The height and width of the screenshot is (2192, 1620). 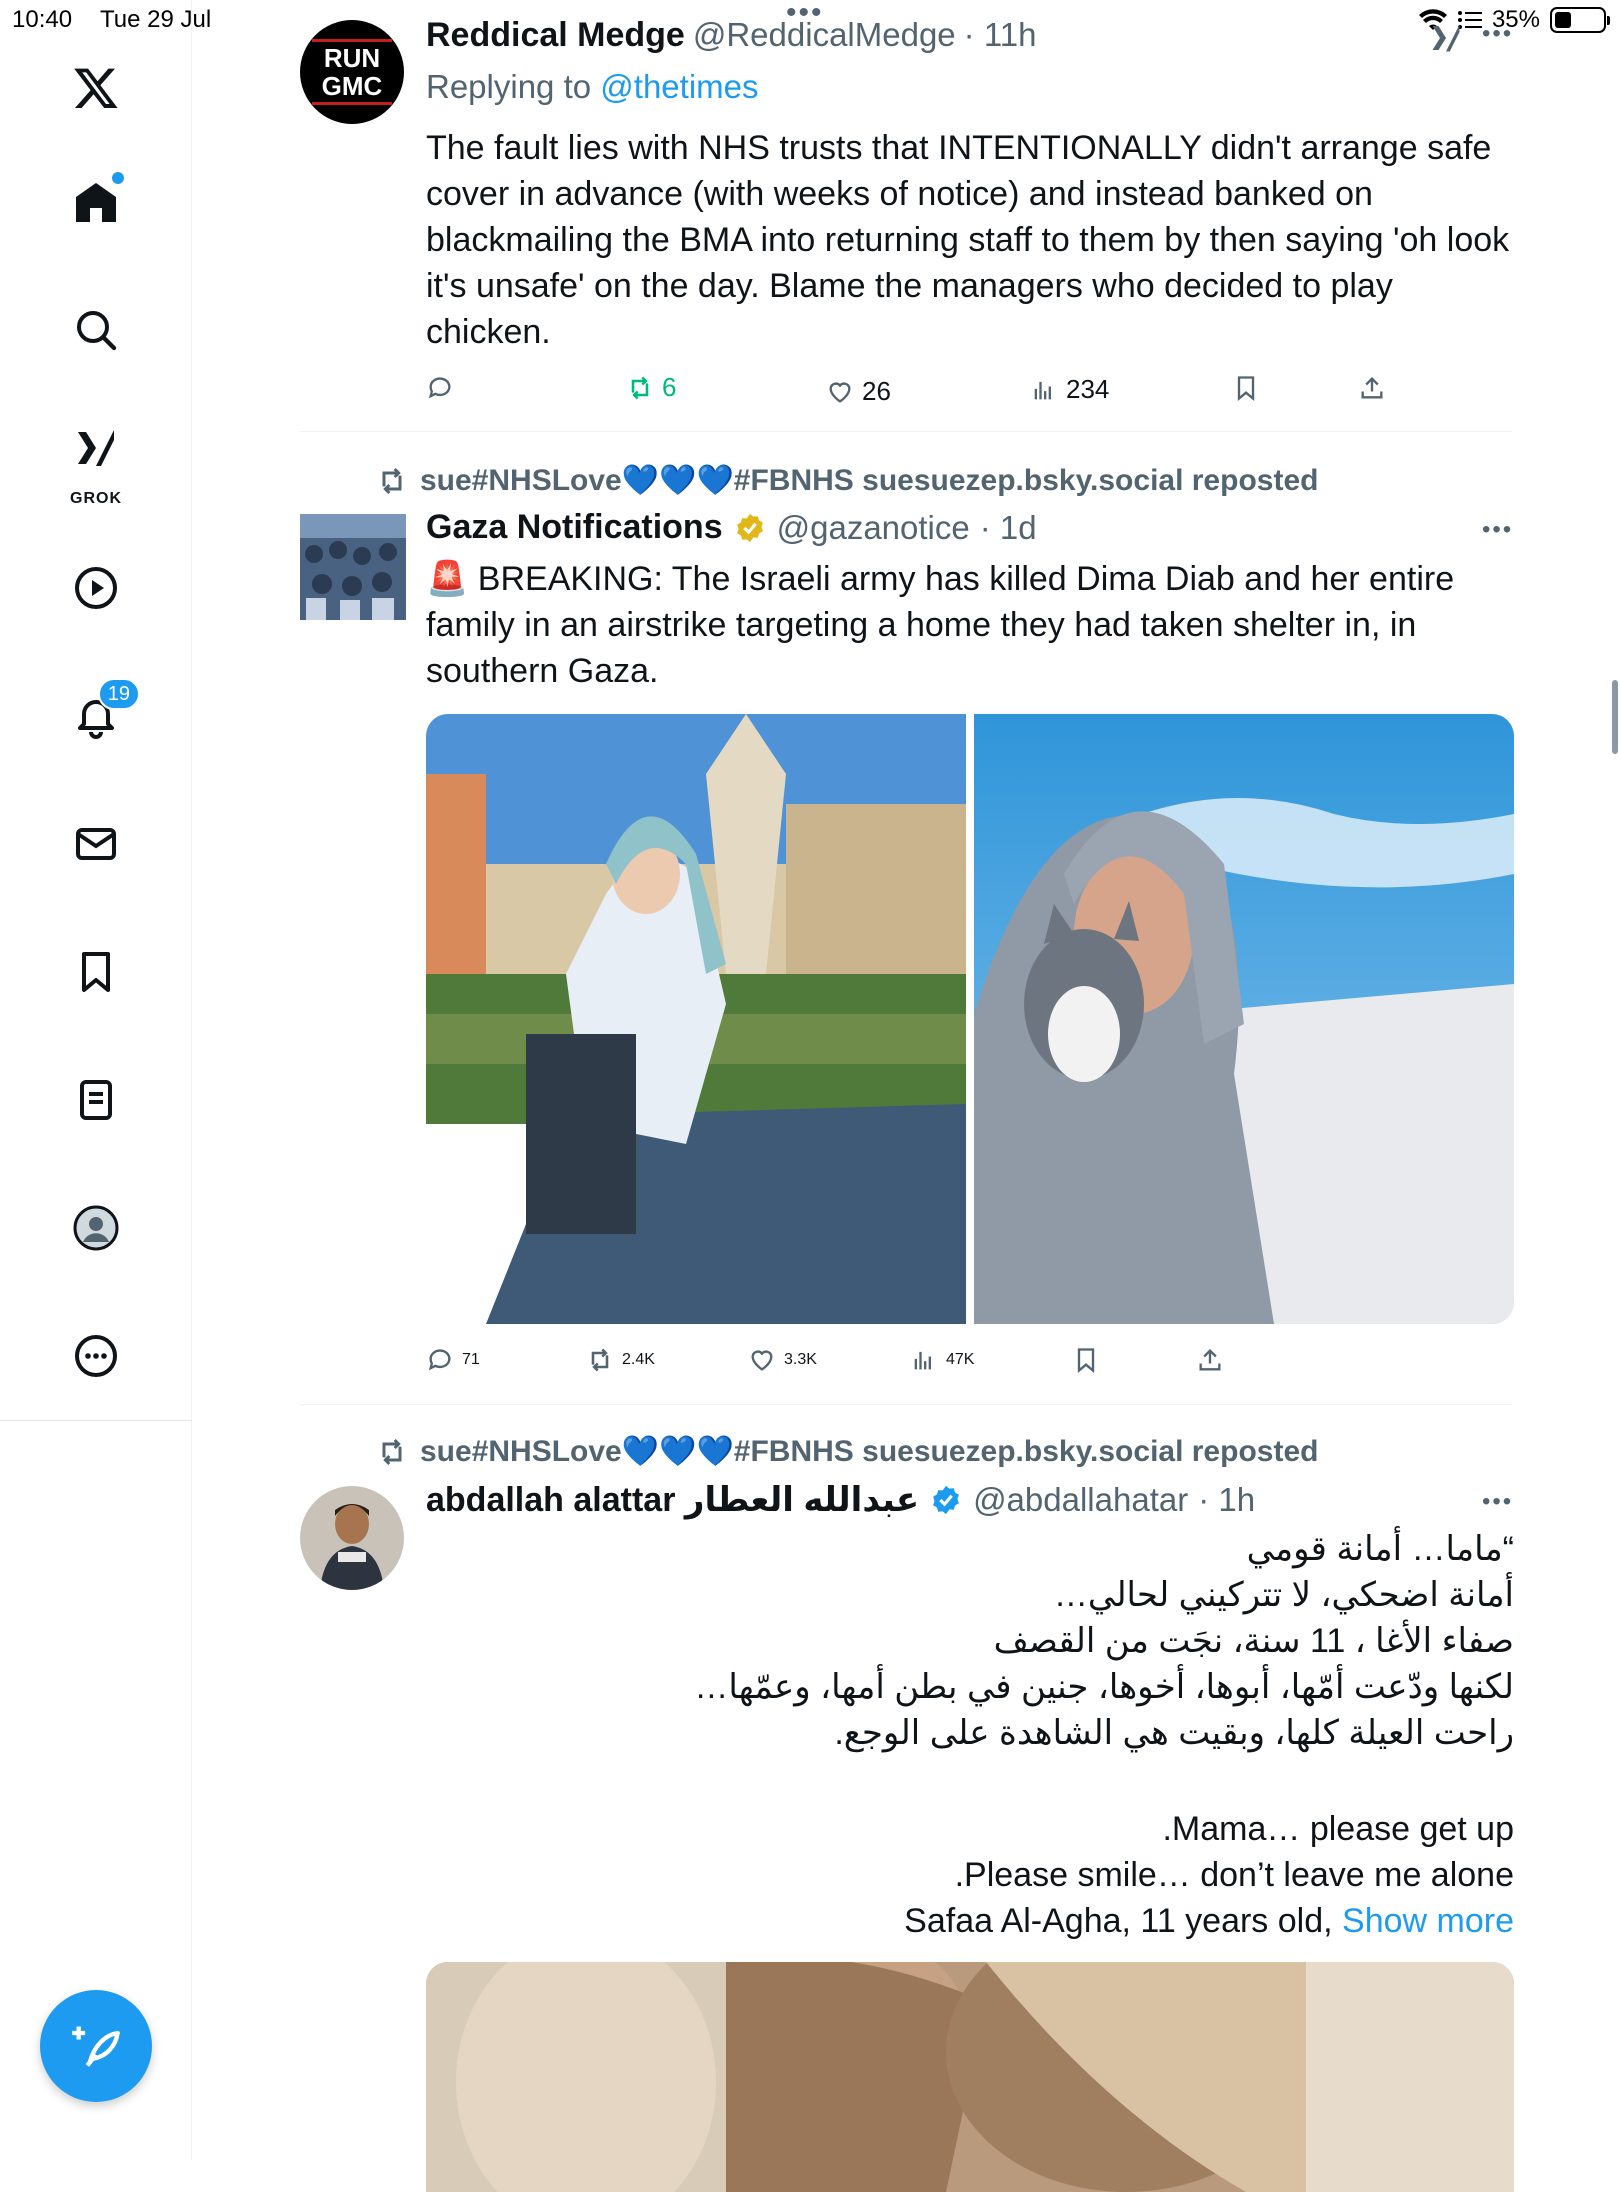 What do you see at coordinates (1580, 20) in the screenshot?
I see `battery-icon` at bounding box center [1580, 20].